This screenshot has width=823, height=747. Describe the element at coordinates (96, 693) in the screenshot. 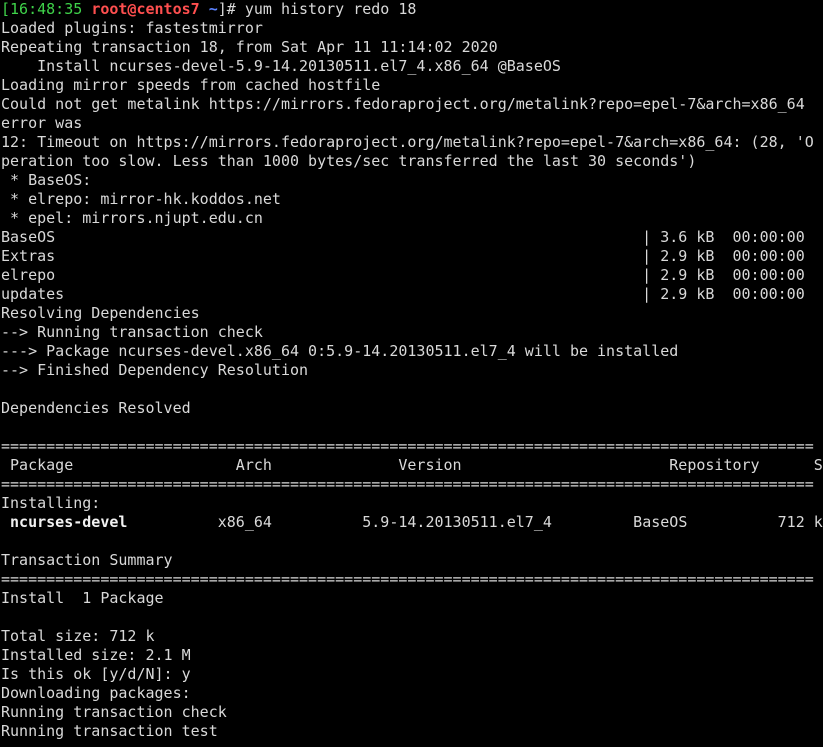

I see `output-line: Downloading packages:` at that location.